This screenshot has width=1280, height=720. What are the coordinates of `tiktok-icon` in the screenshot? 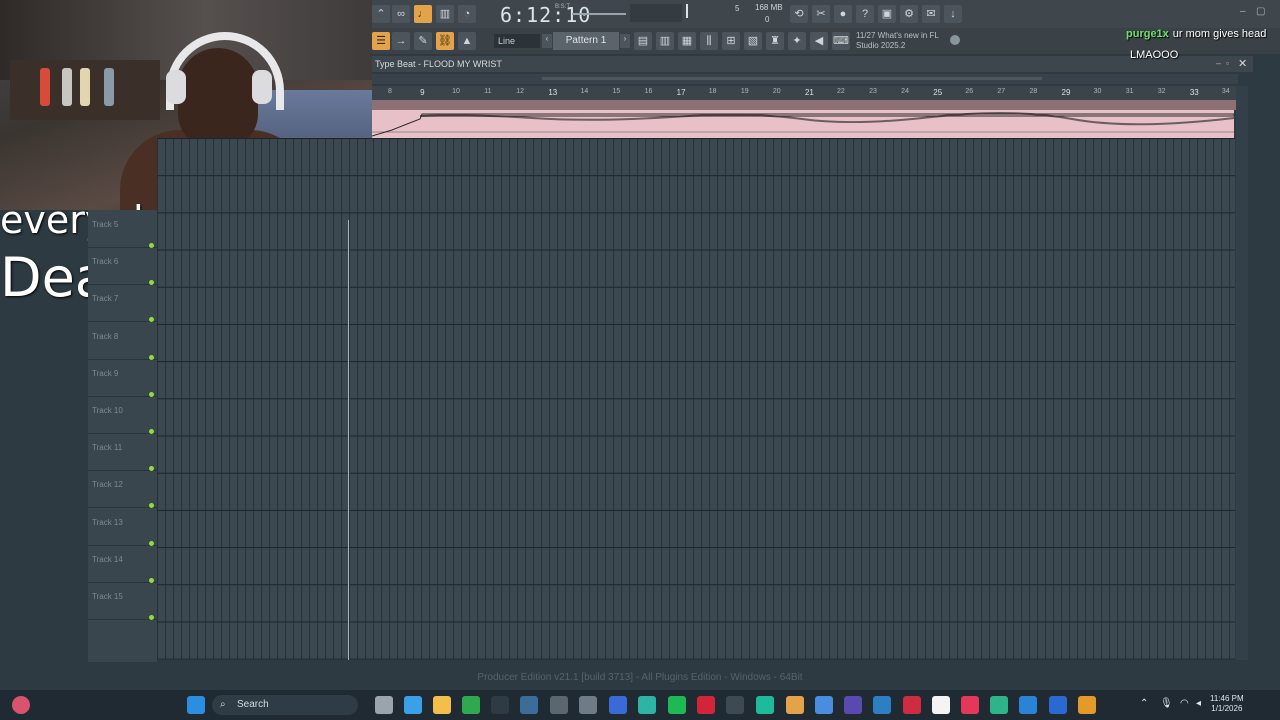 It's located at (970, 705).